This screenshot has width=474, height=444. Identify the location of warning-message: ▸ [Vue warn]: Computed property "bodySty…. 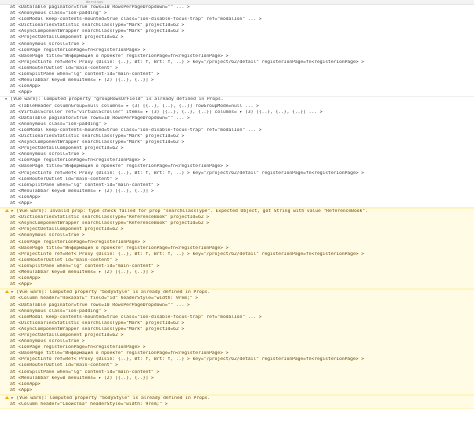
(237, 402).